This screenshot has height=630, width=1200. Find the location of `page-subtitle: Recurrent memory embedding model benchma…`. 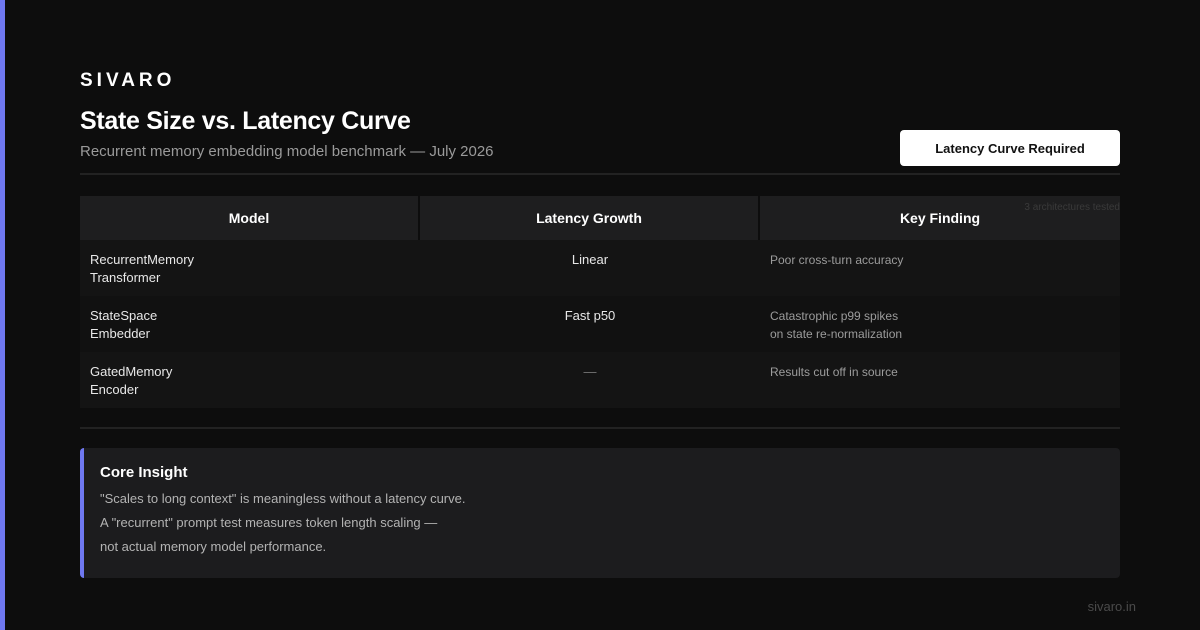

page-subtitle: Recurrent memory embedding model benchma… is located at coordinates (287, 151).